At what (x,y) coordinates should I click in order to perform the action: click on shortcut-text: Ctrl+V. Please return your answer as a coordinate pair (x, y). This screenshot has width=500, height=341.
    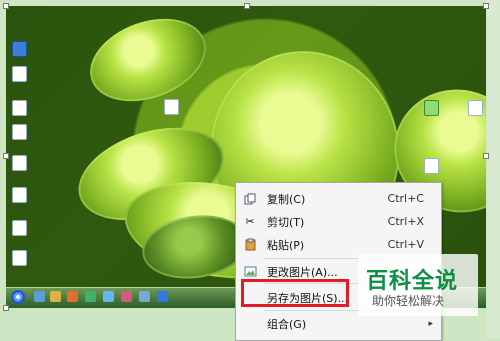
    Looking at the image, I should click on (405, 244).